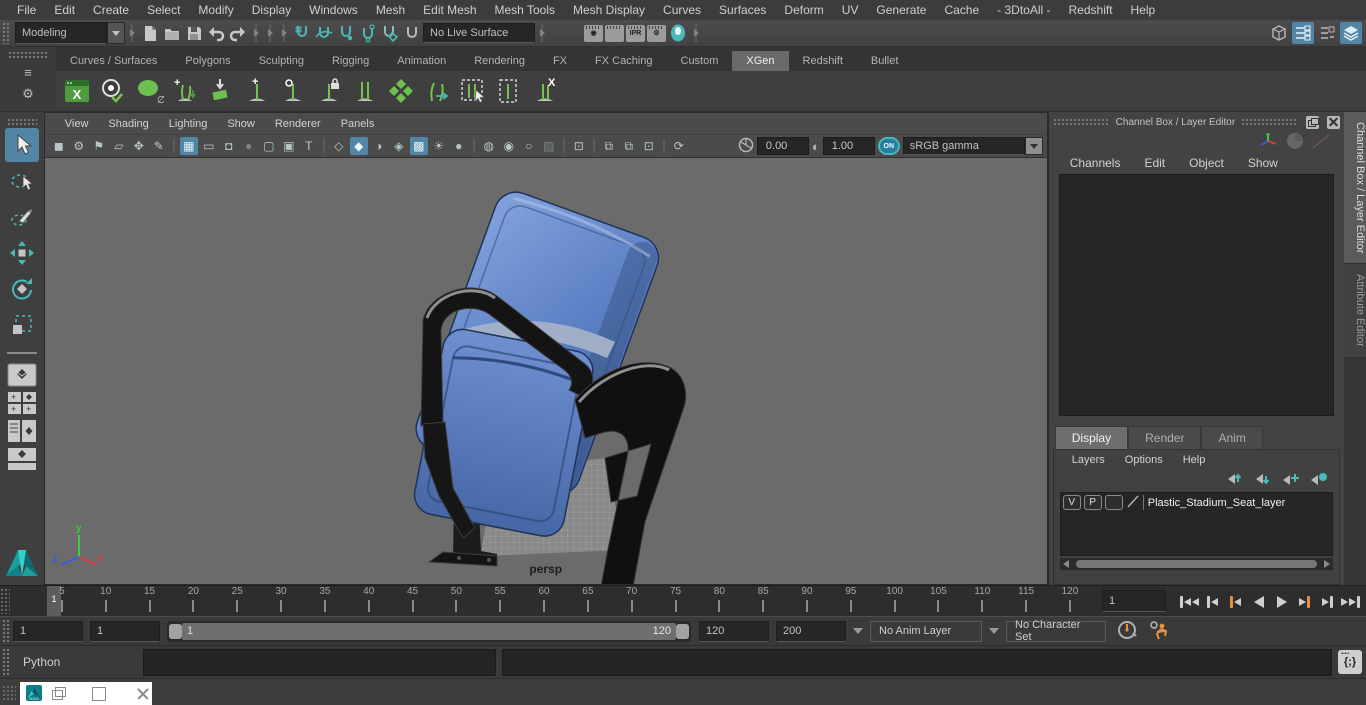  What do you see at coordinates (1258, 602) in the screenshot?
I see `play-backwards-button` at bounding box center [1258, 602].